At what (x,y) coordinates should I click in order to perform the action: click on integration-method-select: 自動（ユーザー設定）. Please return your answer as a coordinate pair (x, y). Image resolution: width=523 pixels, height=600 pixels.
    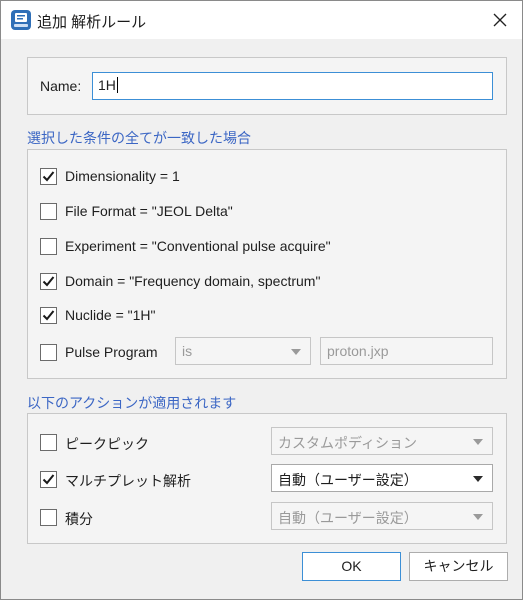
    Looking at the image, I should click on (382, 516).